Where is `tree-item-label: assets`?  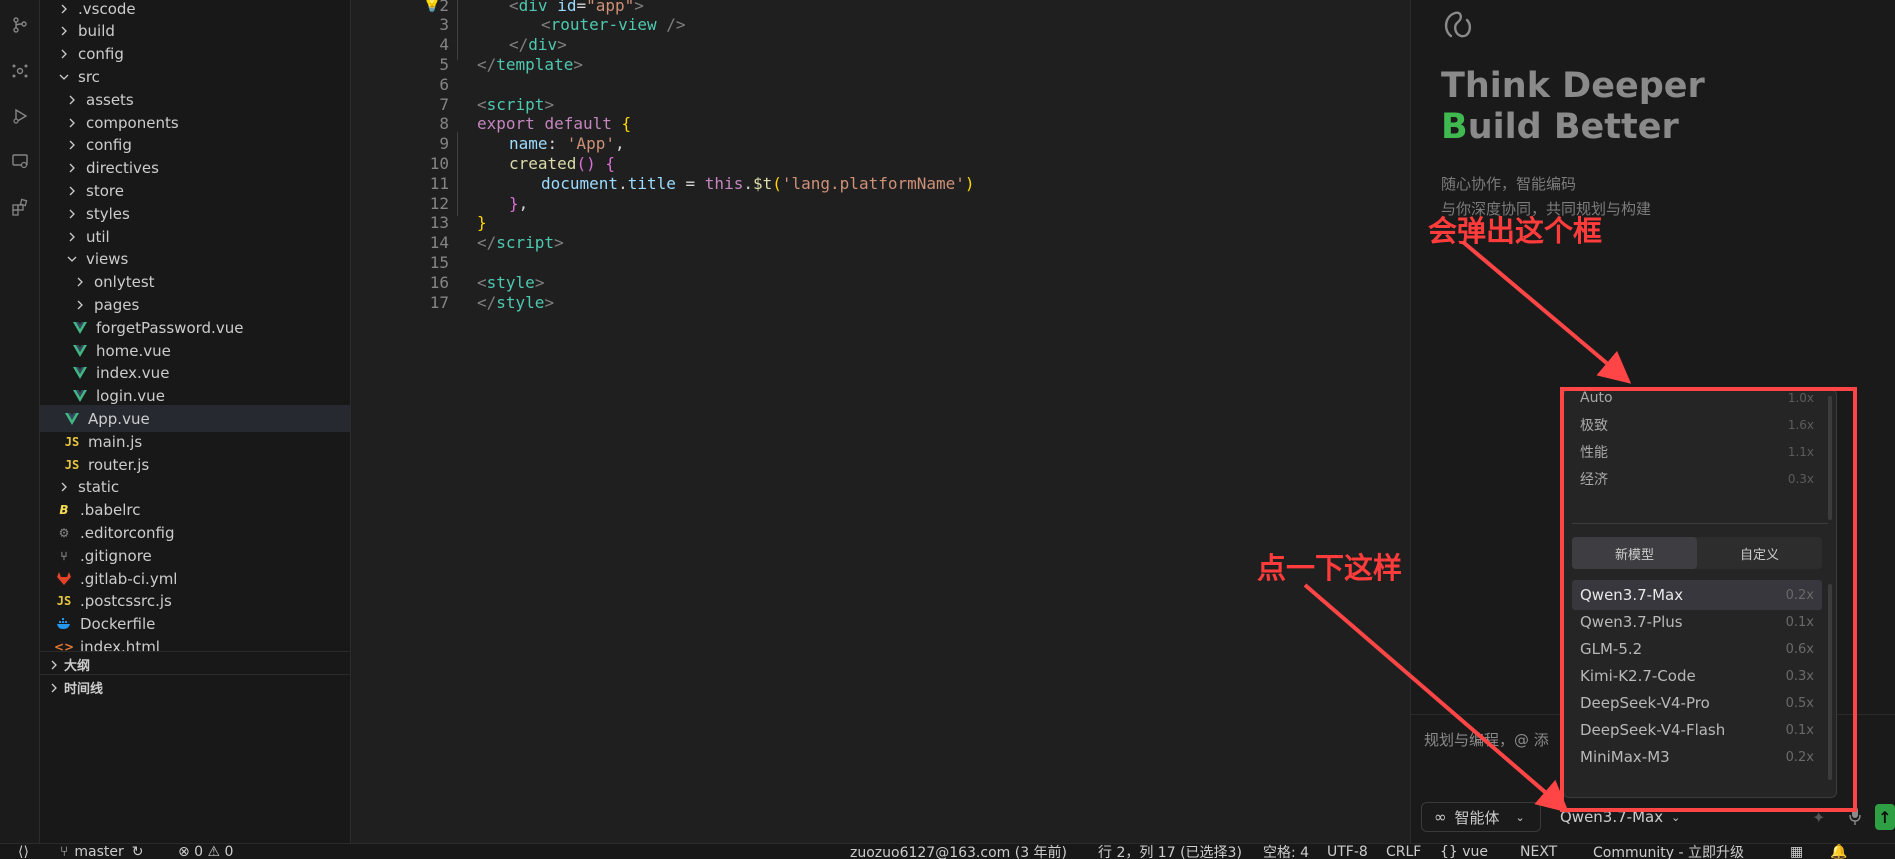 tree-item-label: assets is located at coordinates (110, 99).